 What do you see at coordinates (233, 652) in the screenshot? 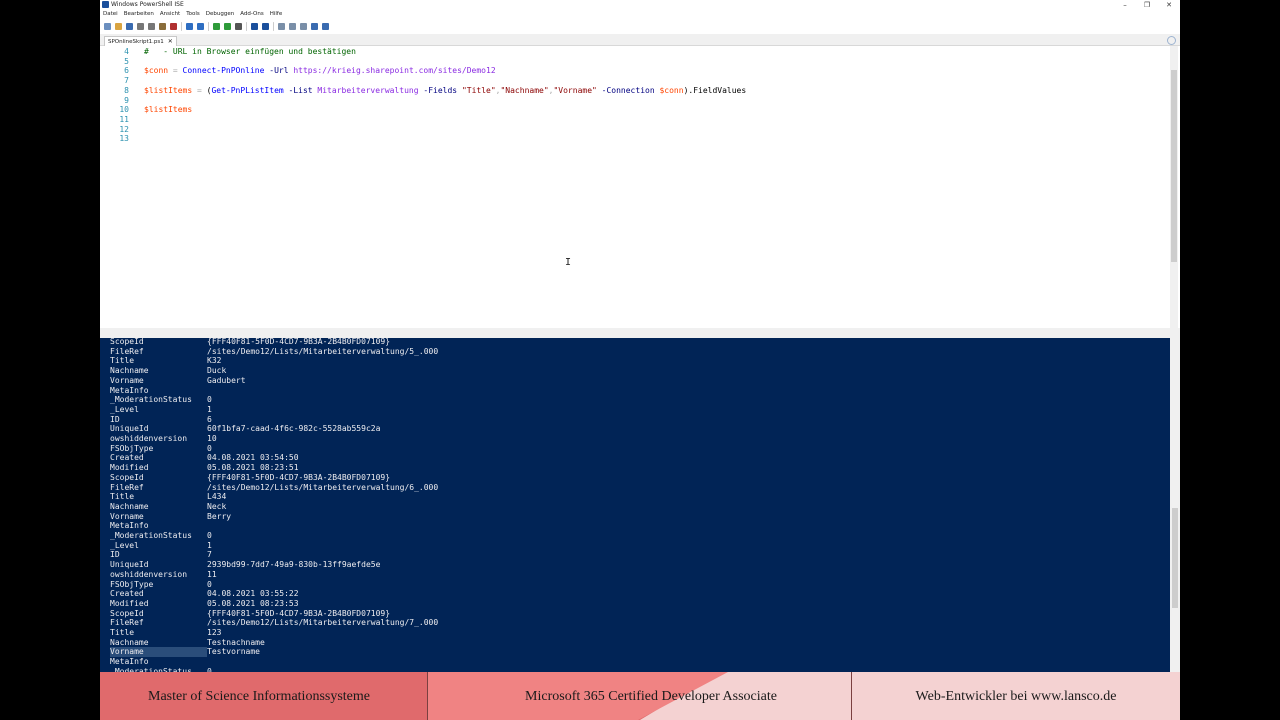
I see `field-value: Testvorname` at bounding box center [233, 652].